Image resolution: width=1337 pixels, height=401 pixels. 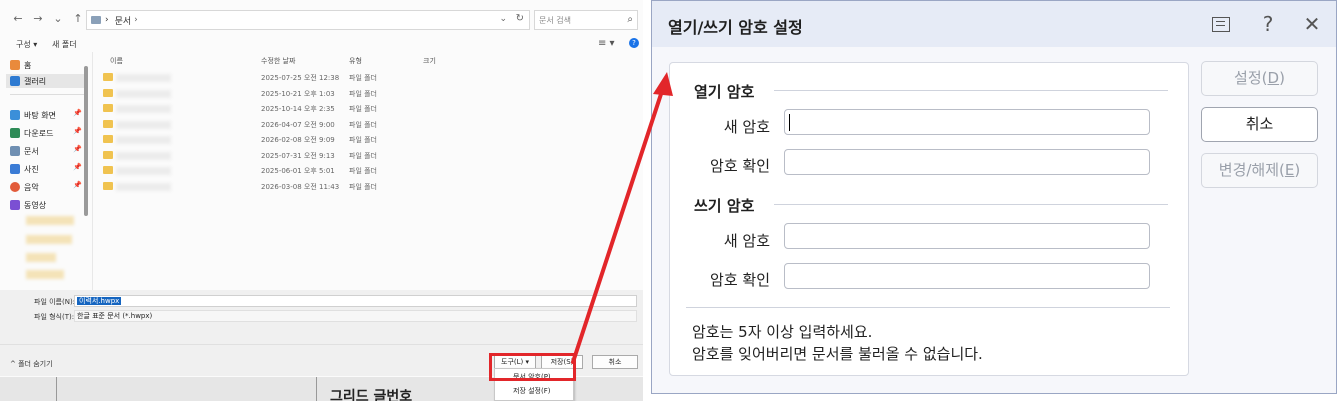 I want to click on write-new-password-input, so click(x=967, y=236).